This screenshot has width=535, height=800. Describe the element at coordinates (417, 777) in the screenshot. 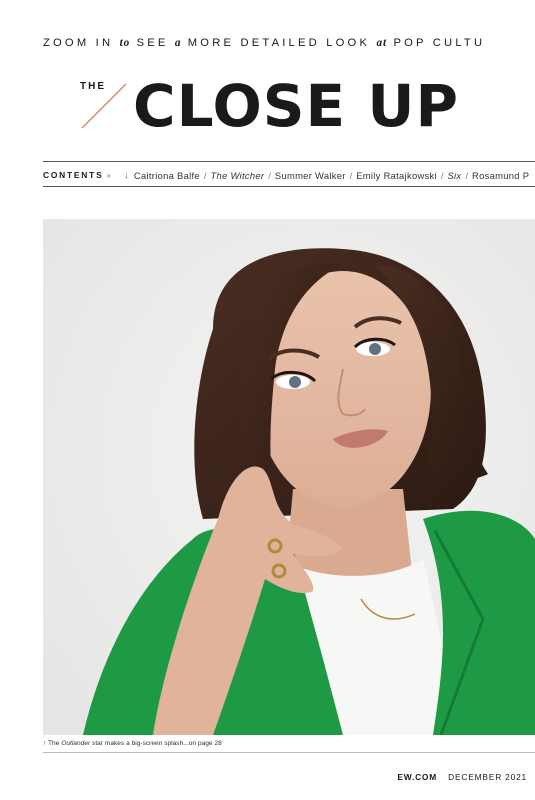

I see `footer-site: EW.COM` at that location.